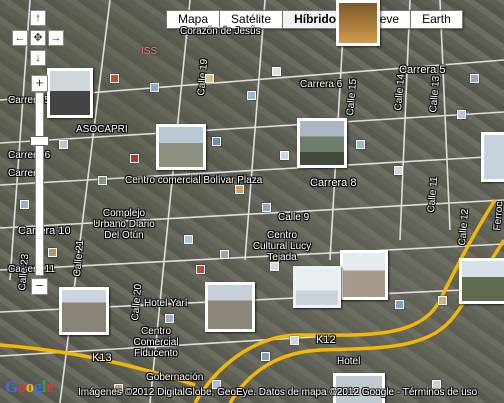  I want to click on zoom-out-button: −, so click(39, 286).